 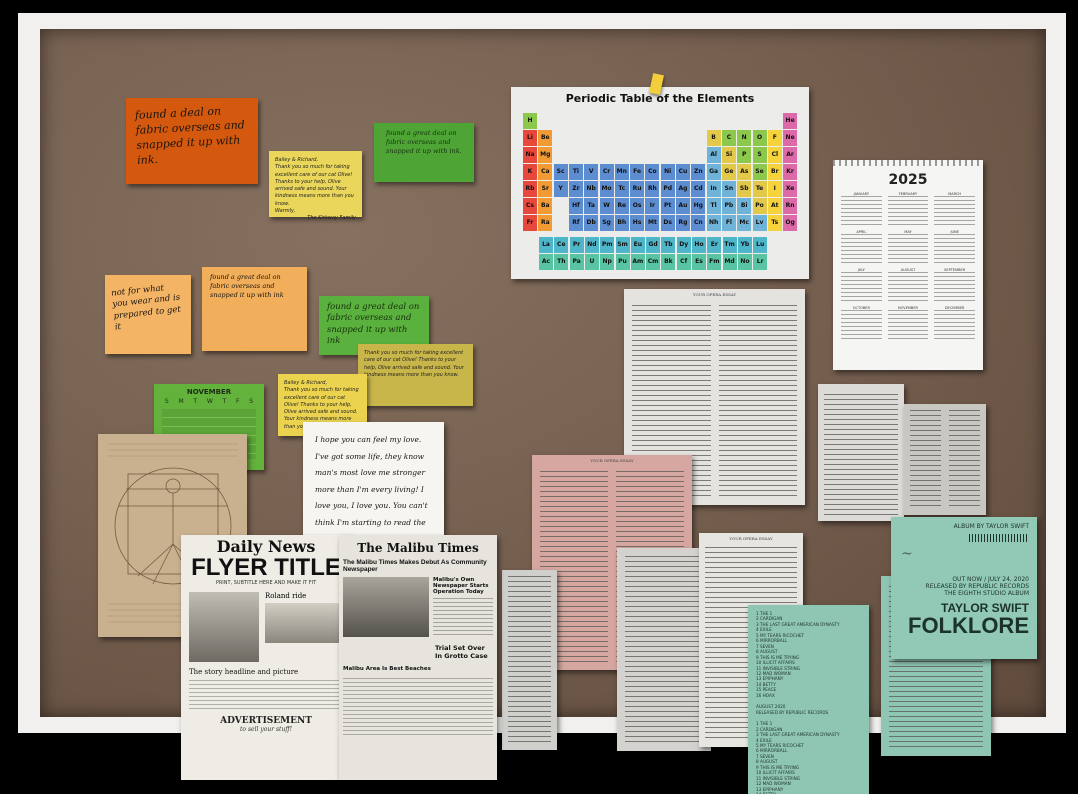 I want to click on calendar-month-block: AUGUST, so click(x=908, y=285).